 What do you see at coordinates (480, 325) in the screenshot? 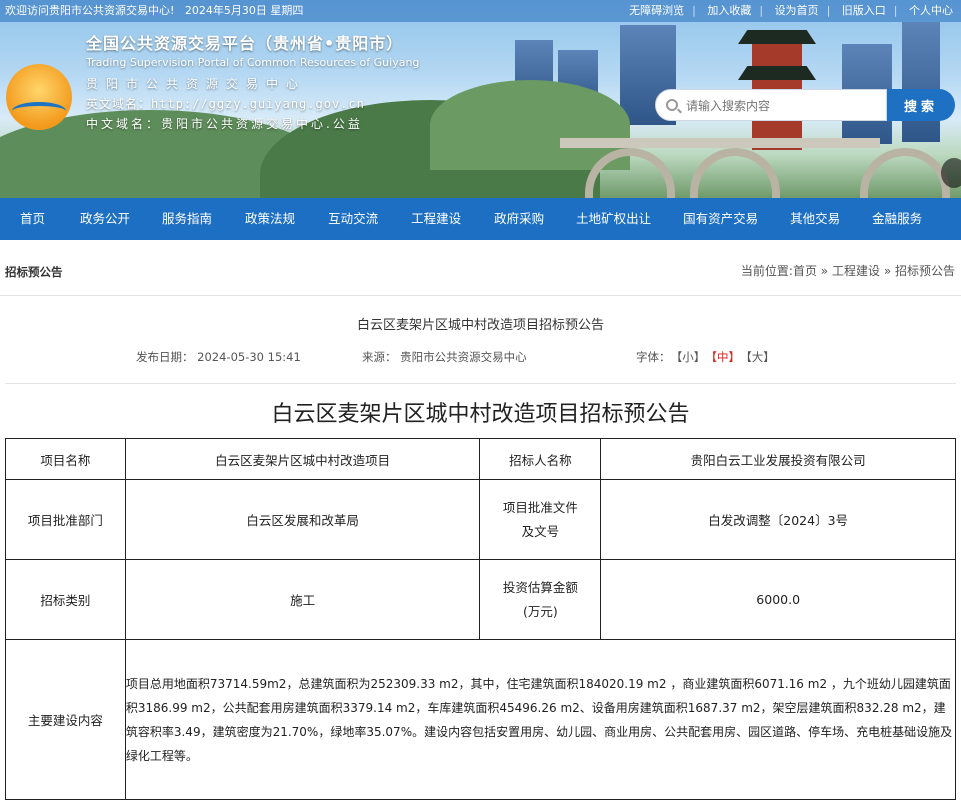
I see `article-title: 白云区麦架片区城中村改造项目招标预公告` at bounding box center [480, 325].